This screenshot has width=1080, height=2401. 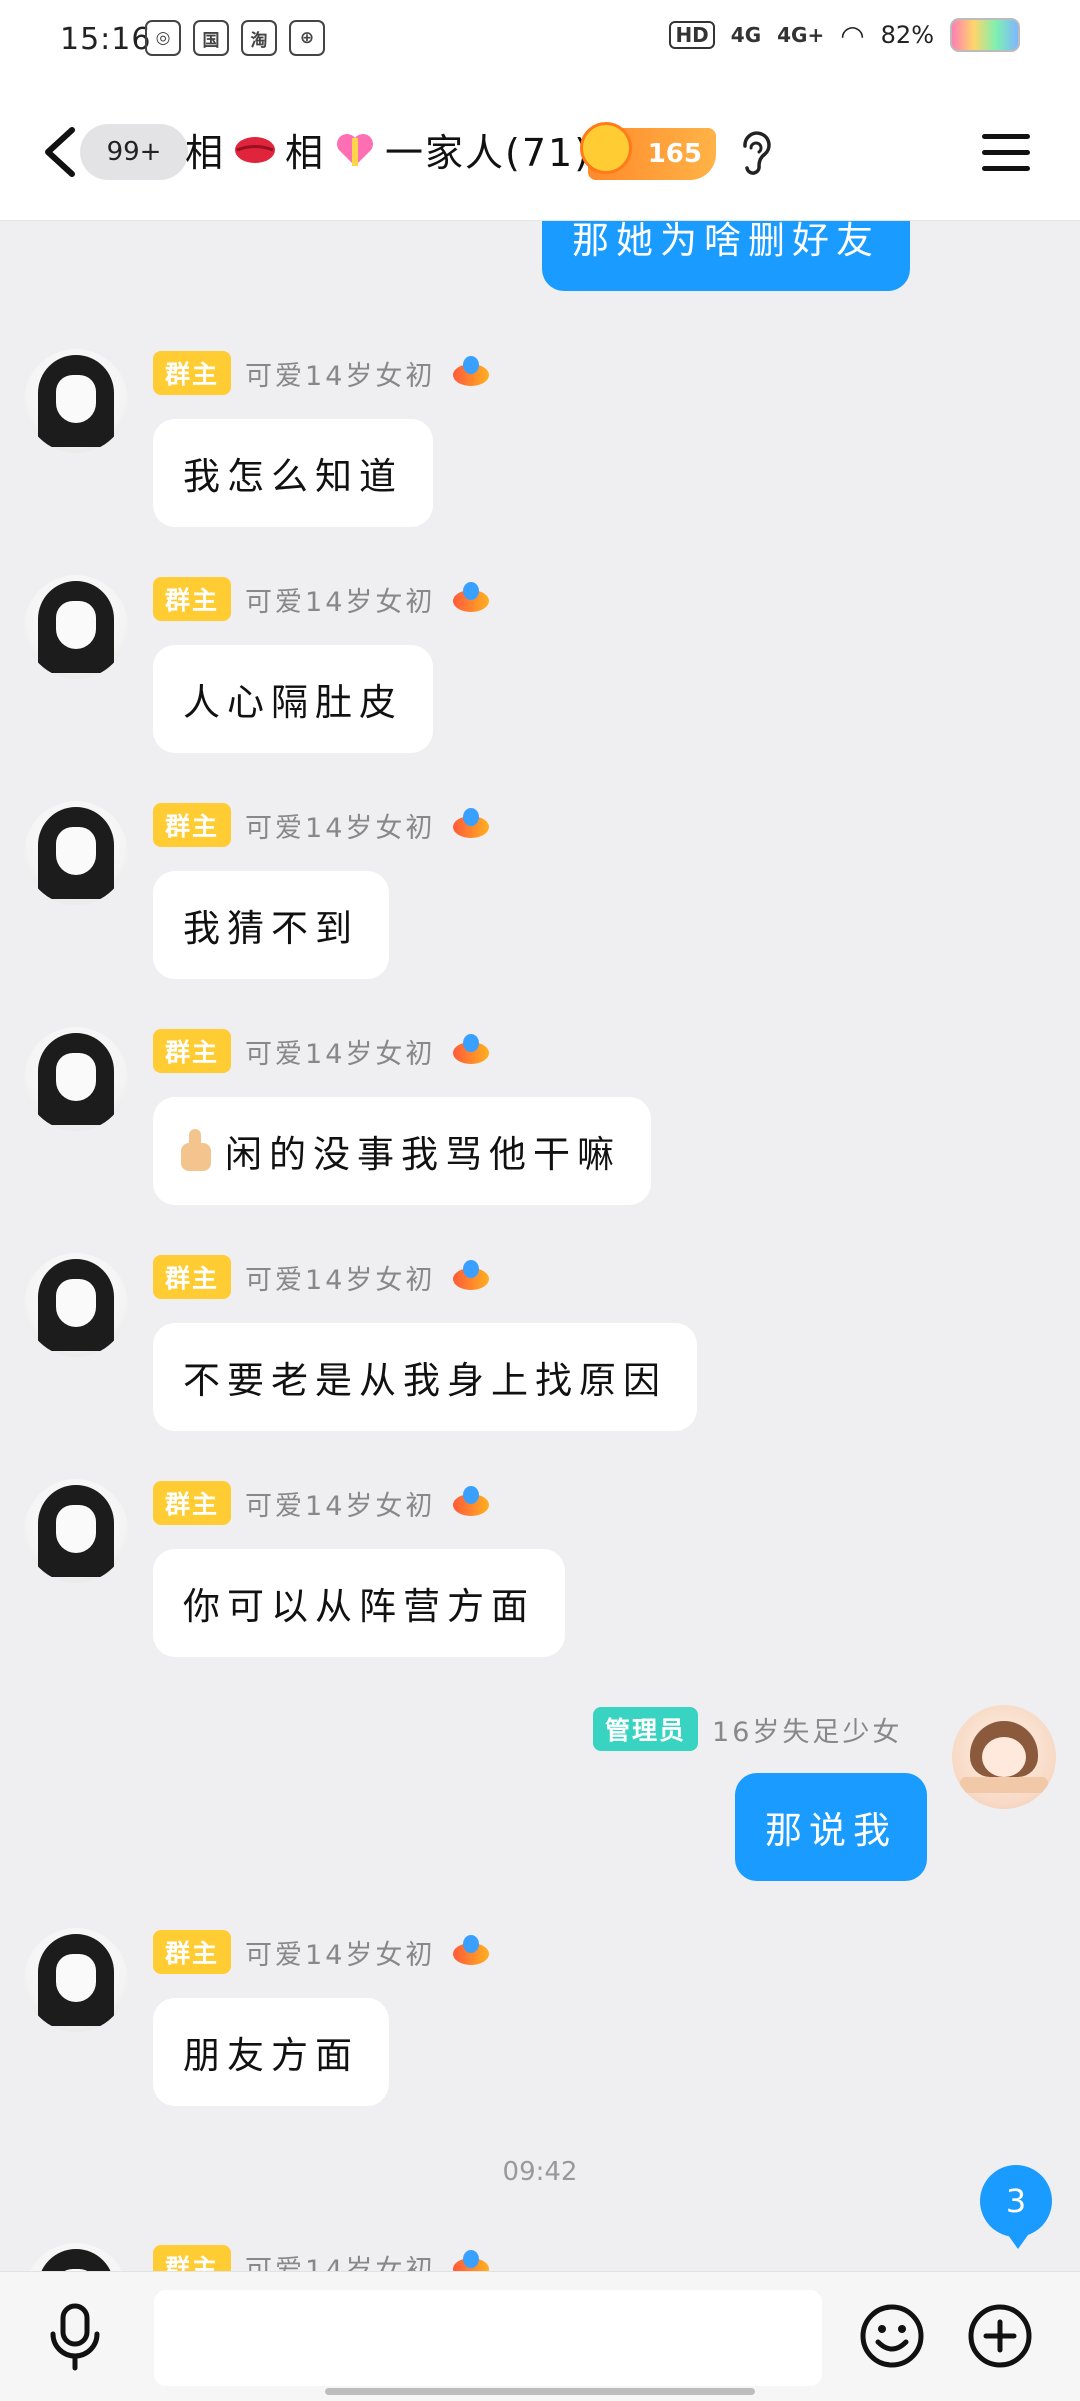 I want to click on lips-icon, so click(x=255, y=149).